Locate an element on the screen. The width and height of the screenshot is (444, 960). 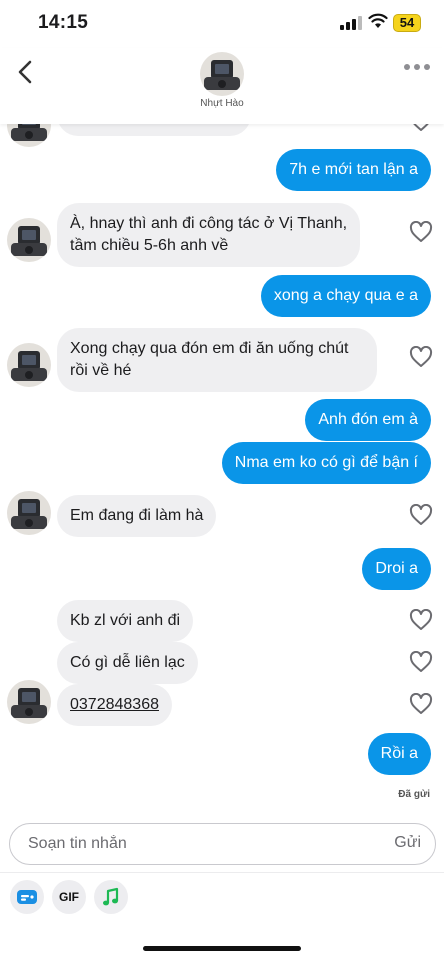
battery-indicator: 54 is located at coordinates (407, 23).